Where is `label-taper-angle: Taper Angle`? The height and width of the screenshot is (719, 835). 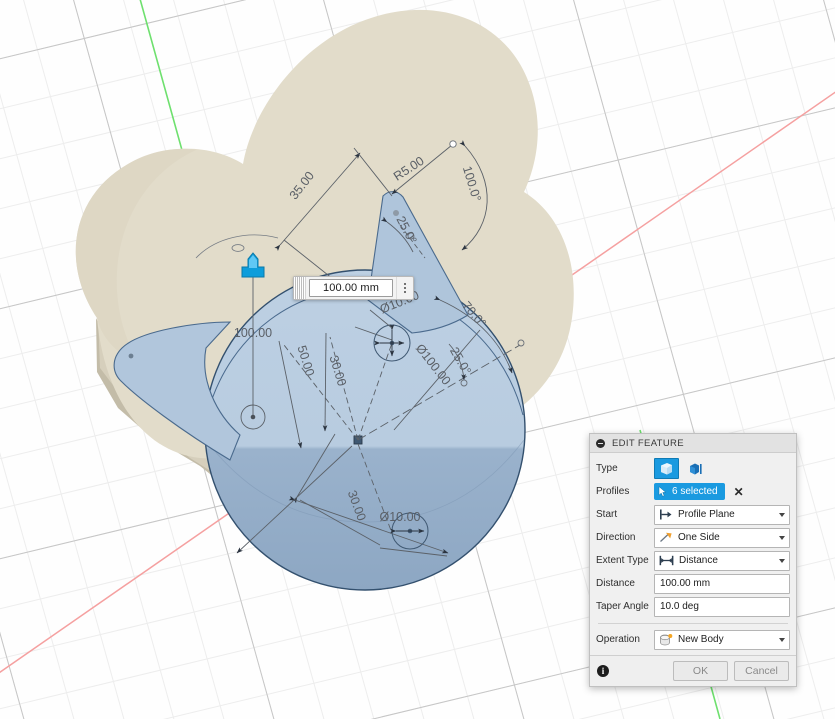
label-taper-angle: Taper Angle is located at coordinates (622, 606).